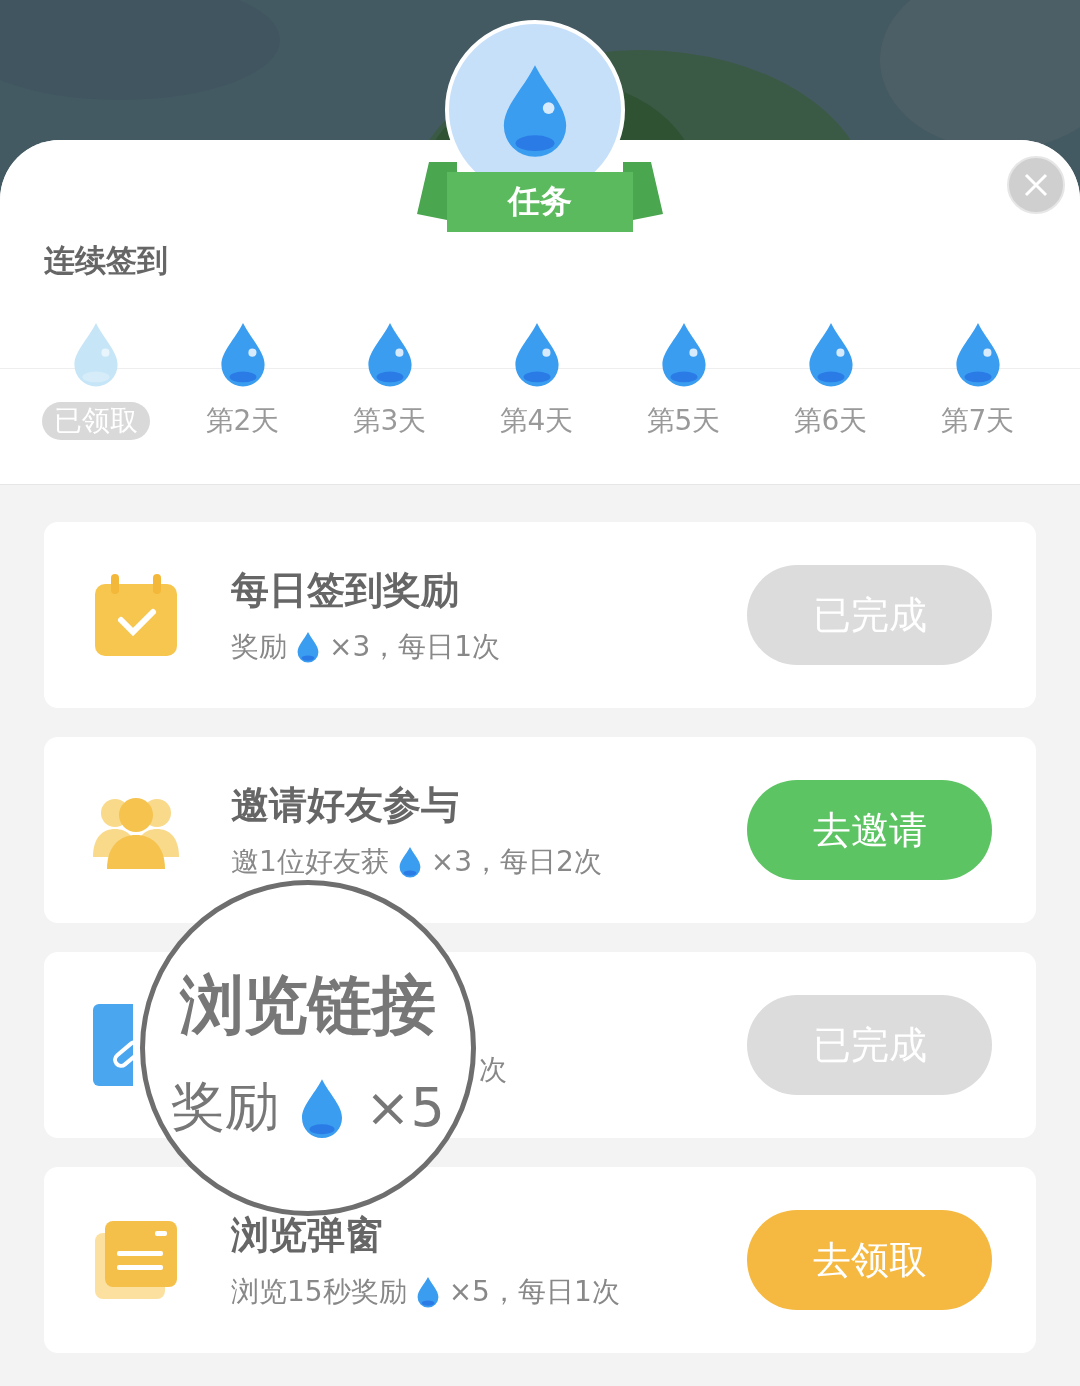 The height and width of the screenshot is (1386, 1080). What do you see at coordinates (977, 421) in the screenshot?
I see `day-label: 第7天` at bounding box center [977, 421].